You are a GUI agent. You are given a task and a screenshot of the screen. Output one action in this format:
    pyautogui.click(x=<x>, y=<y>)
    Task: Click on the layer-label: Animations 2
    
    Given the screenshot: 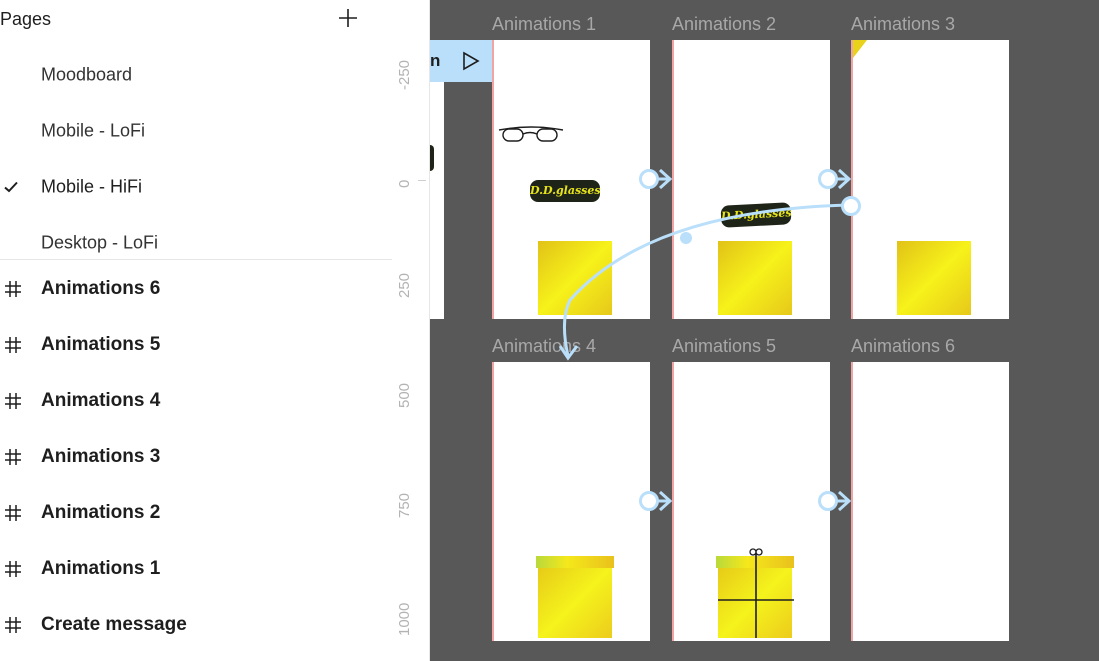 What is the action you would take?
    pyautogui.click(x=101, y=512)
    